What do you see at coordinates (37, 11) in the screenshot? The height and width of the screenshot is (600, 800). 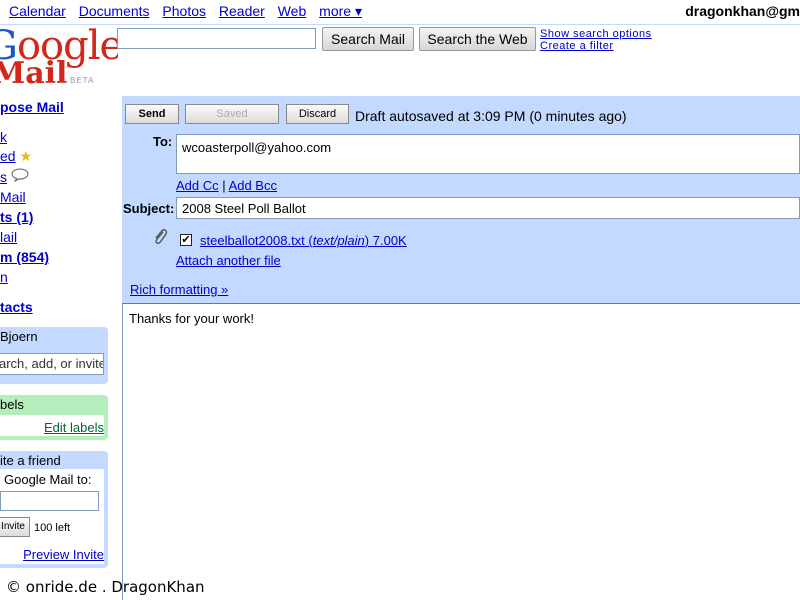 I see `nav-calendar: Calendar` at bounding box center [37, 11].